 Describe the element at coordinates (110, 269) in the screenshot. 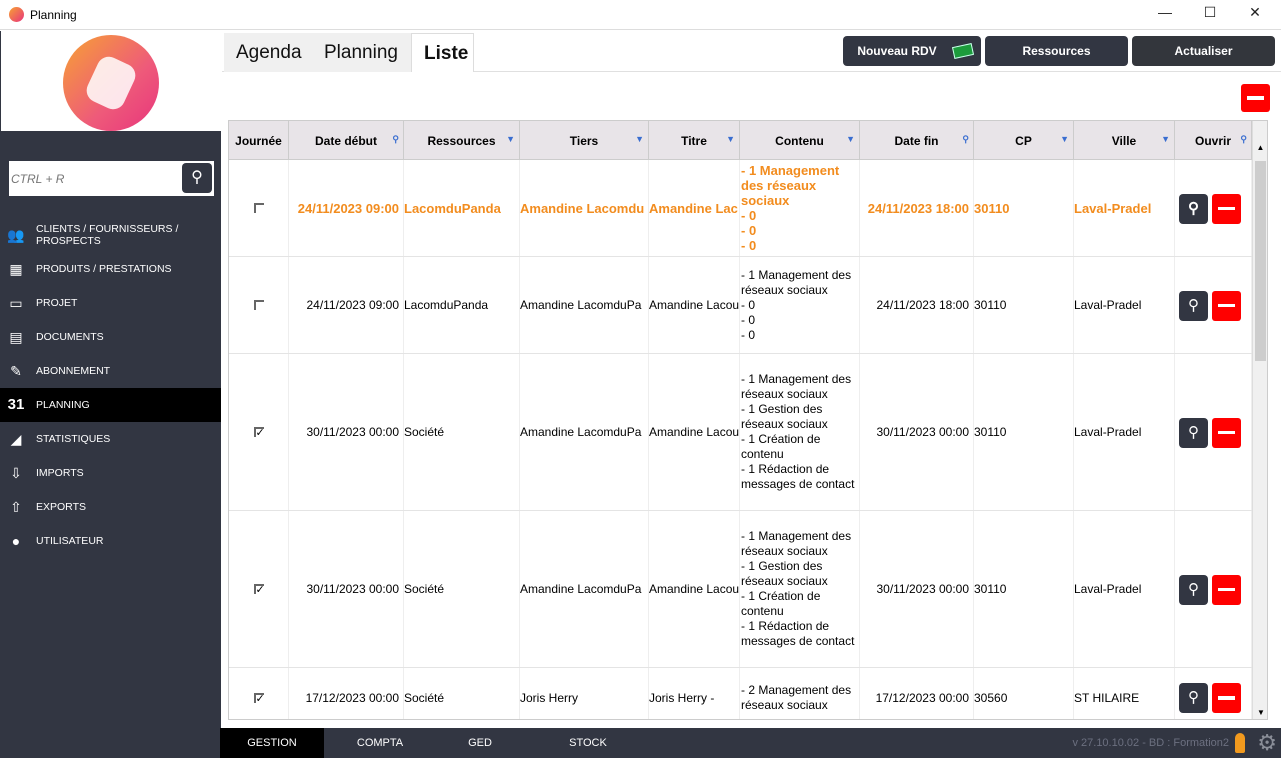

I see `sidebar-item-produits: ▦ PRODUITS / PRESTATIONS` at that location.